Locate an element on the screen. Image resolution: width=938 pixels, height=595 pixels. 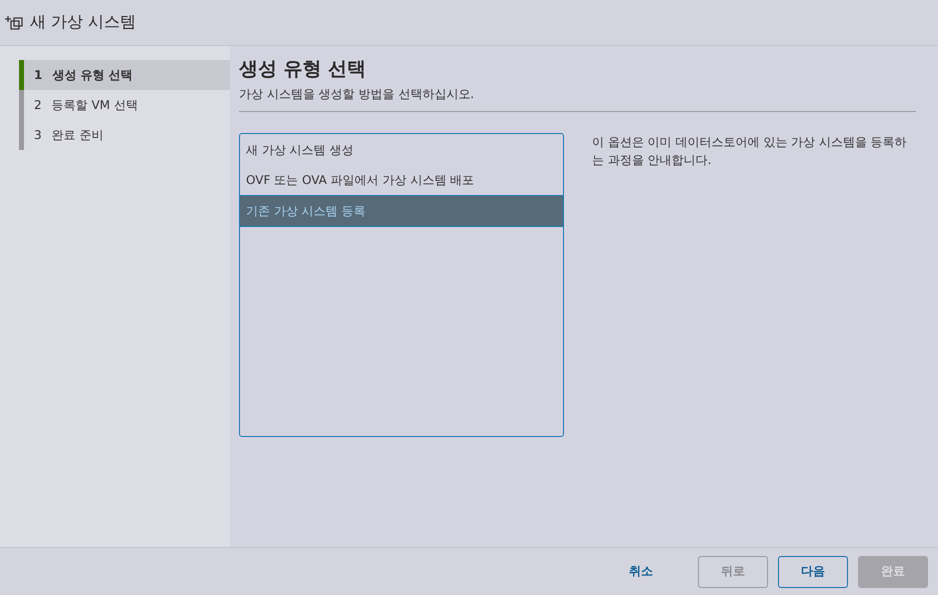
footer-button: 다음 is located at coordinates (813, 572).